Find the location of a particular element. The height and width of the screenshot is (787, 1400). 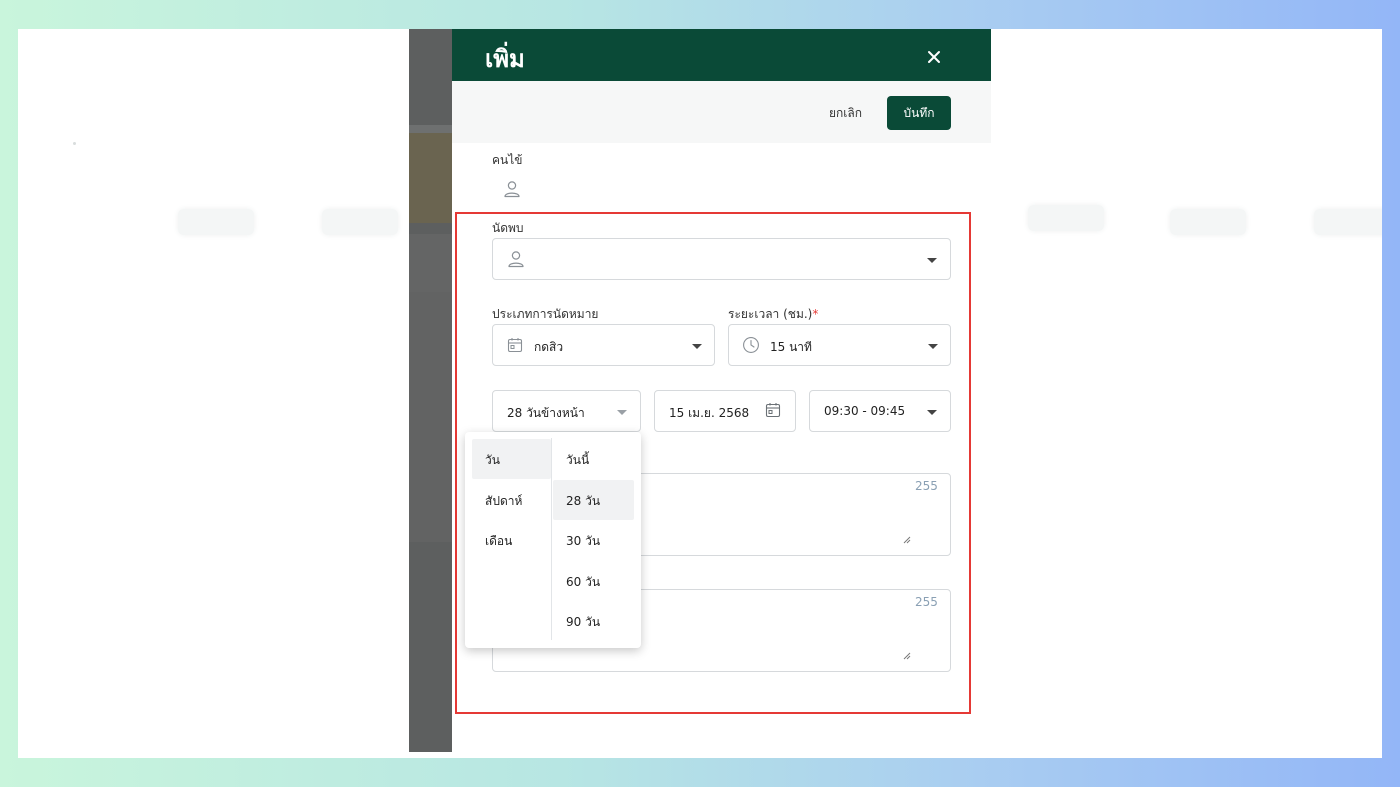

appointment-type-select: กดสิว is located at coordinates (603, 345).